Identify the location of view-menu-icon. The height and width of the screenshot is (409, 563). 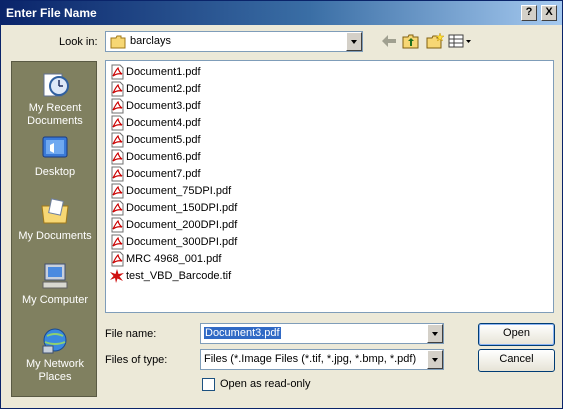
(460, 42).